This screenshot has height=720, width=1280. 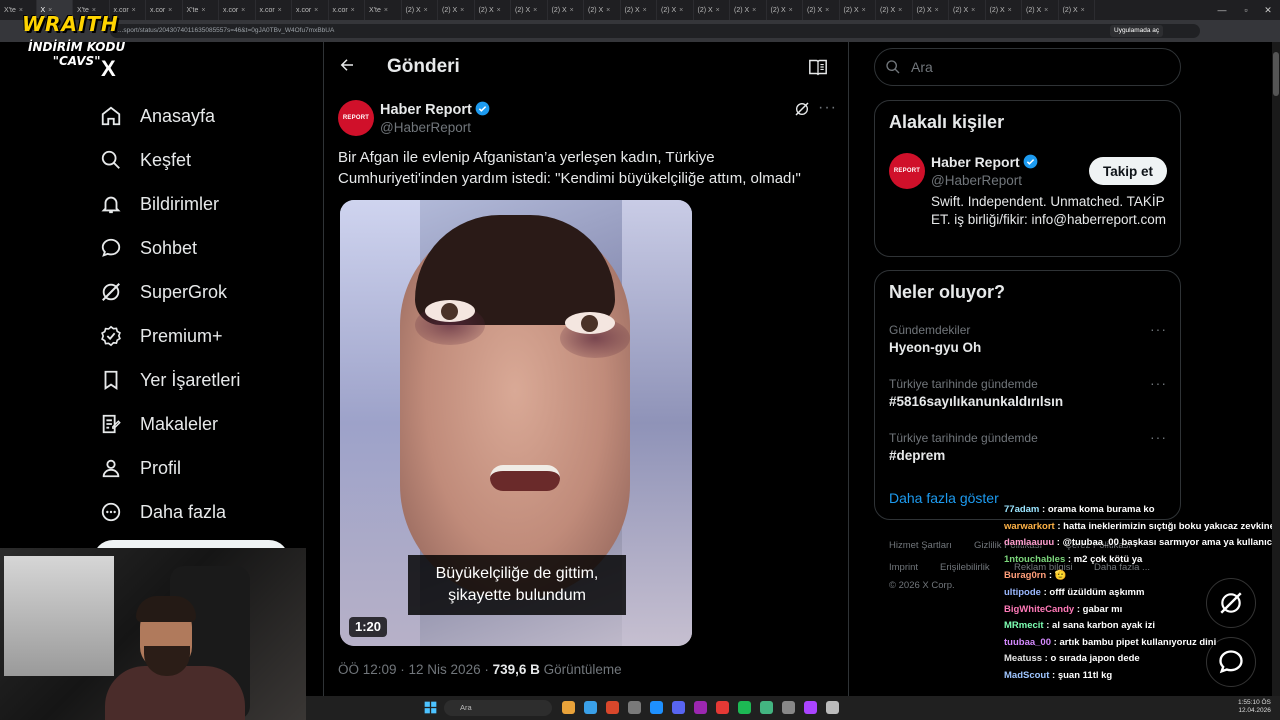 What do you see at coordinates (818, 67) in the screenshot?
I see `reader-icon` at bounding box center [818, 67].